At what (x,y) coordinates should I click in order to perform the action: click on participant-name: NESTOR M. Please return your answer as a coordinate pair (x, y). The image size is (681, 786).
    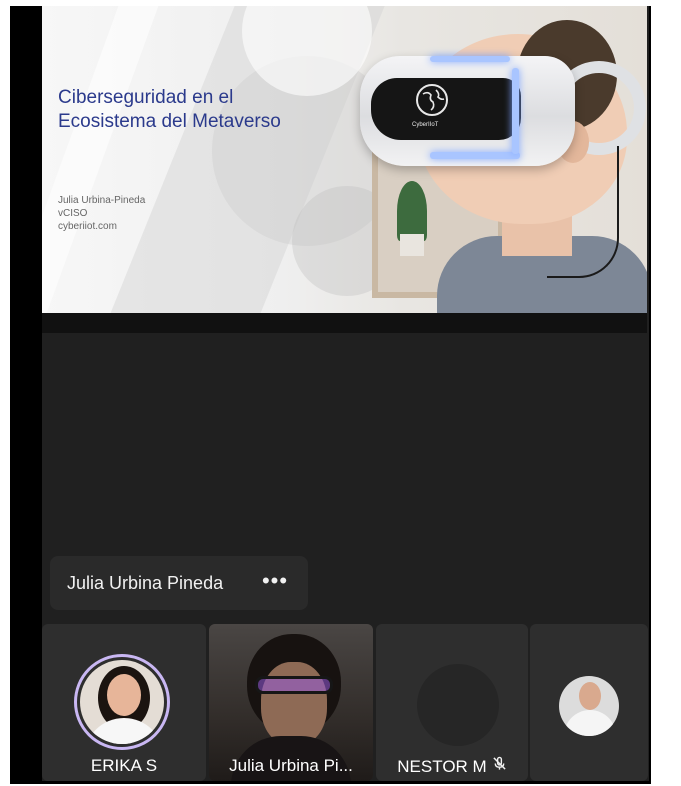
    Looking at the image, I should click on (442, 766).